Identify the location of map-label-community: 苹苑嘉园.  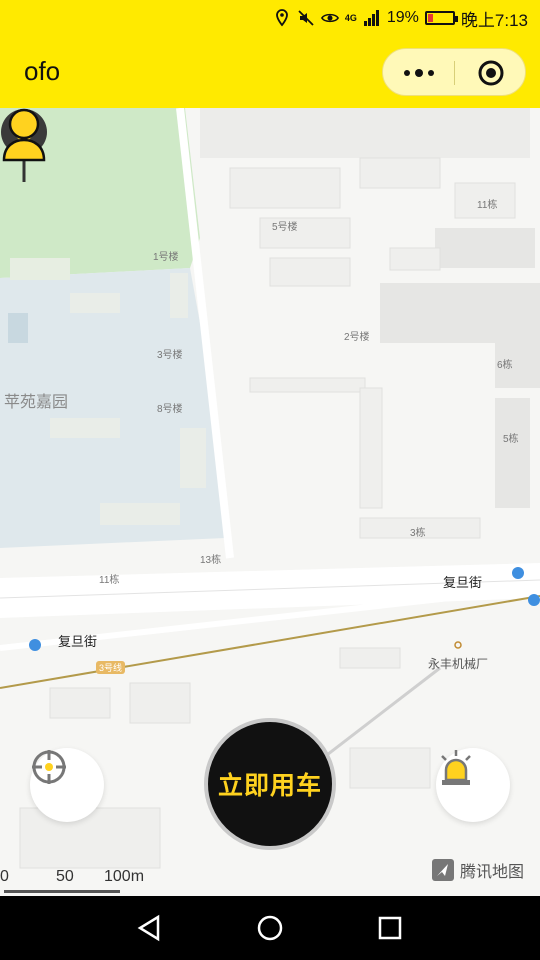
(36, 402).